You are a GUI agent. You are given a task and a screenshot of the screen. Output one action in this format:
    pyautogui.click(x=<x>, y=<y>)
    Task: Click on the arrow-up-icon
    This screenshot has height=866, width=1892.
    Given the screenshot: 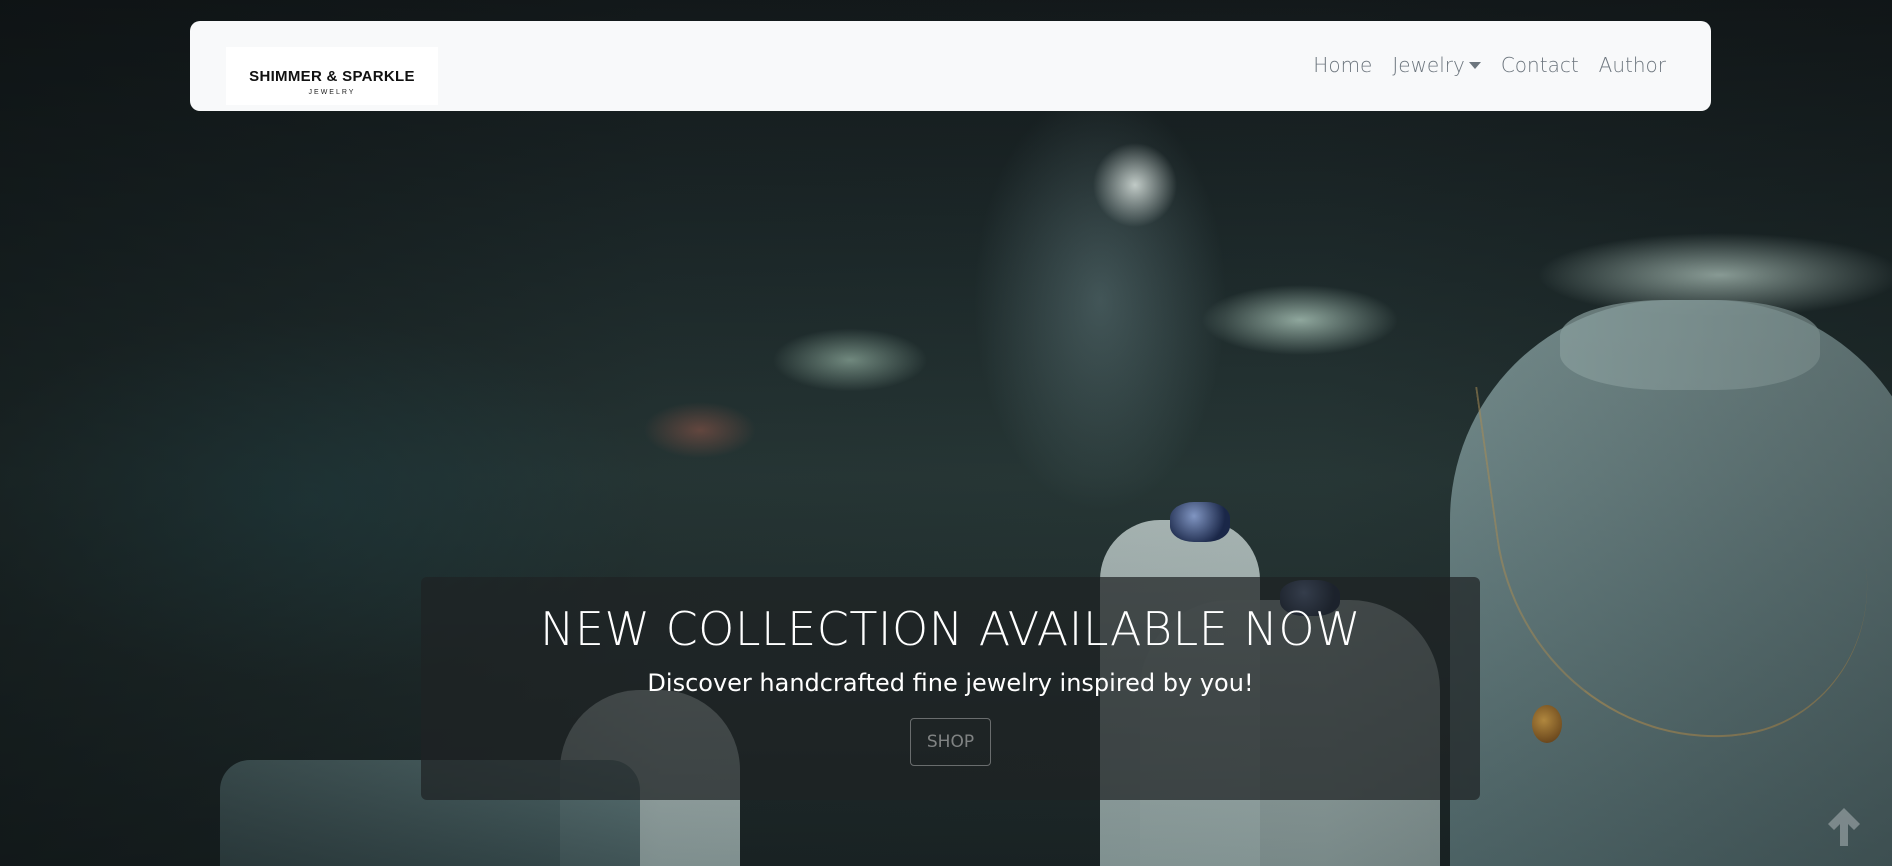 What is the action you would take?
    pyautogui.click(x=1844, y=827)
    